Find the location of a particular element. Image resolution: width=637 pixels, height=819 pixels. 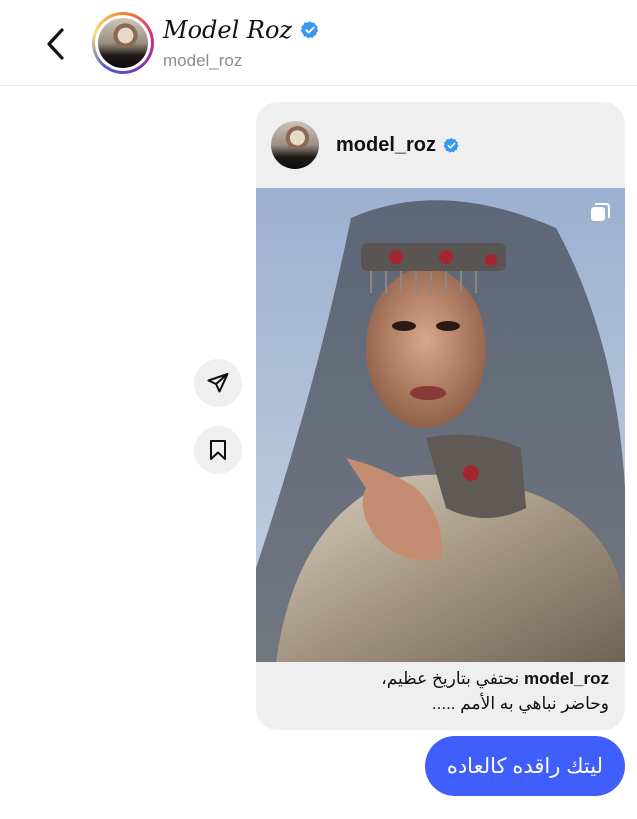

sent-message-bubble: ليتك راقده كالعاده is located at coordinates (524, 766).